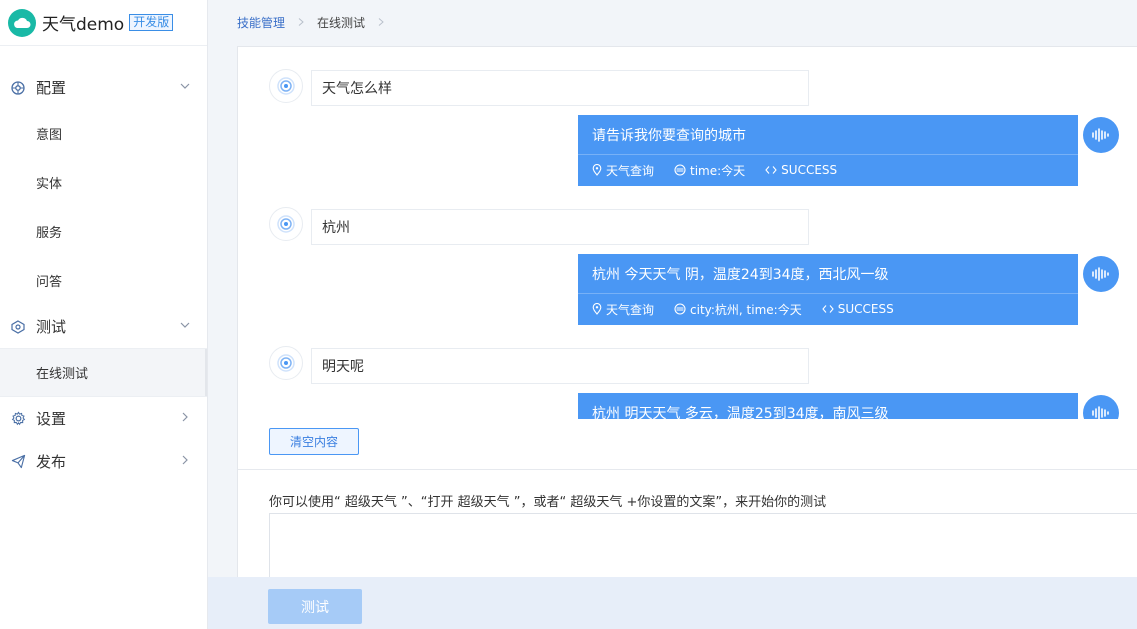  I want to click on panel-divider, so click(687, 469).